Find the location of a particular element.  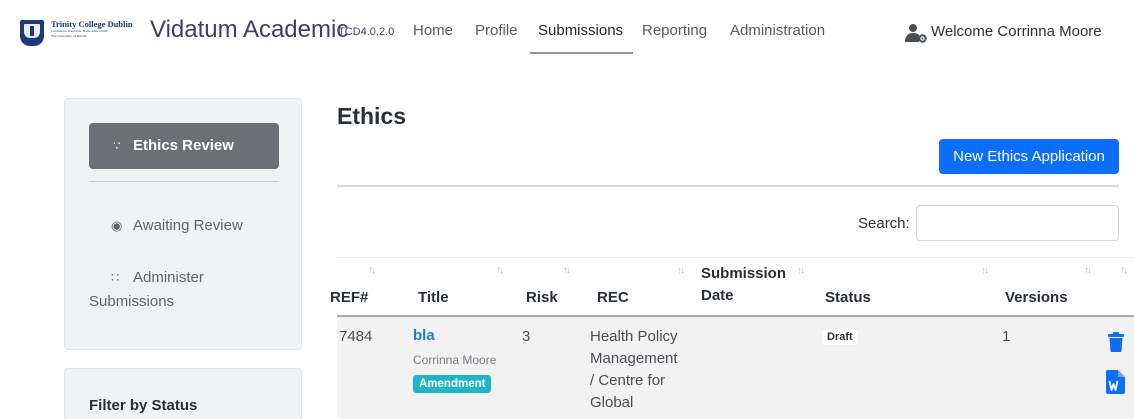

sort-submission-date-icon: ↑↓ is located at coordinates (801, 270).